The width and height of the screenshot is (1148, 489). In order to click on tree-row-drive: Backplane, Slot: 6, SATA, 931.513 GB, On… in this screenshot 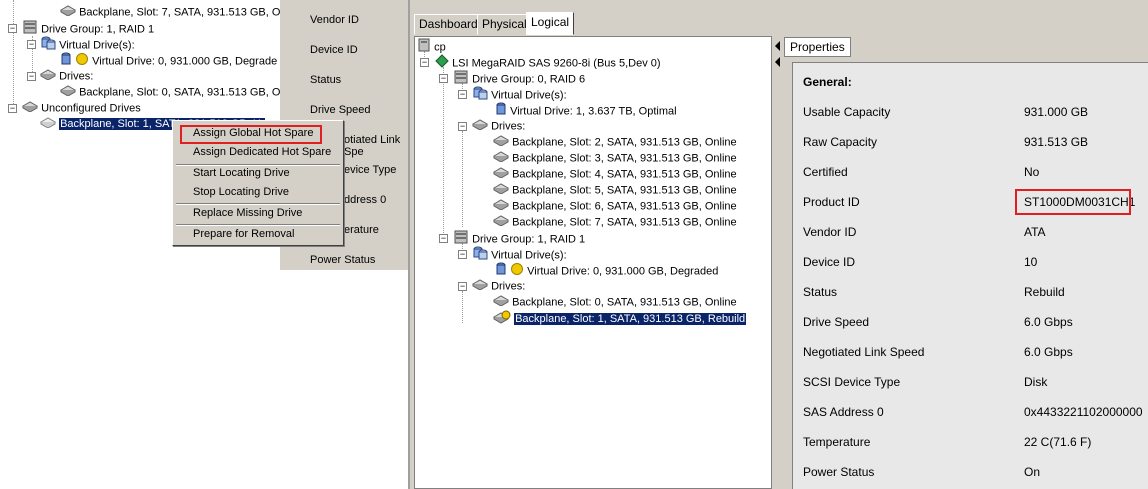, I will do `click(614, 206)`.